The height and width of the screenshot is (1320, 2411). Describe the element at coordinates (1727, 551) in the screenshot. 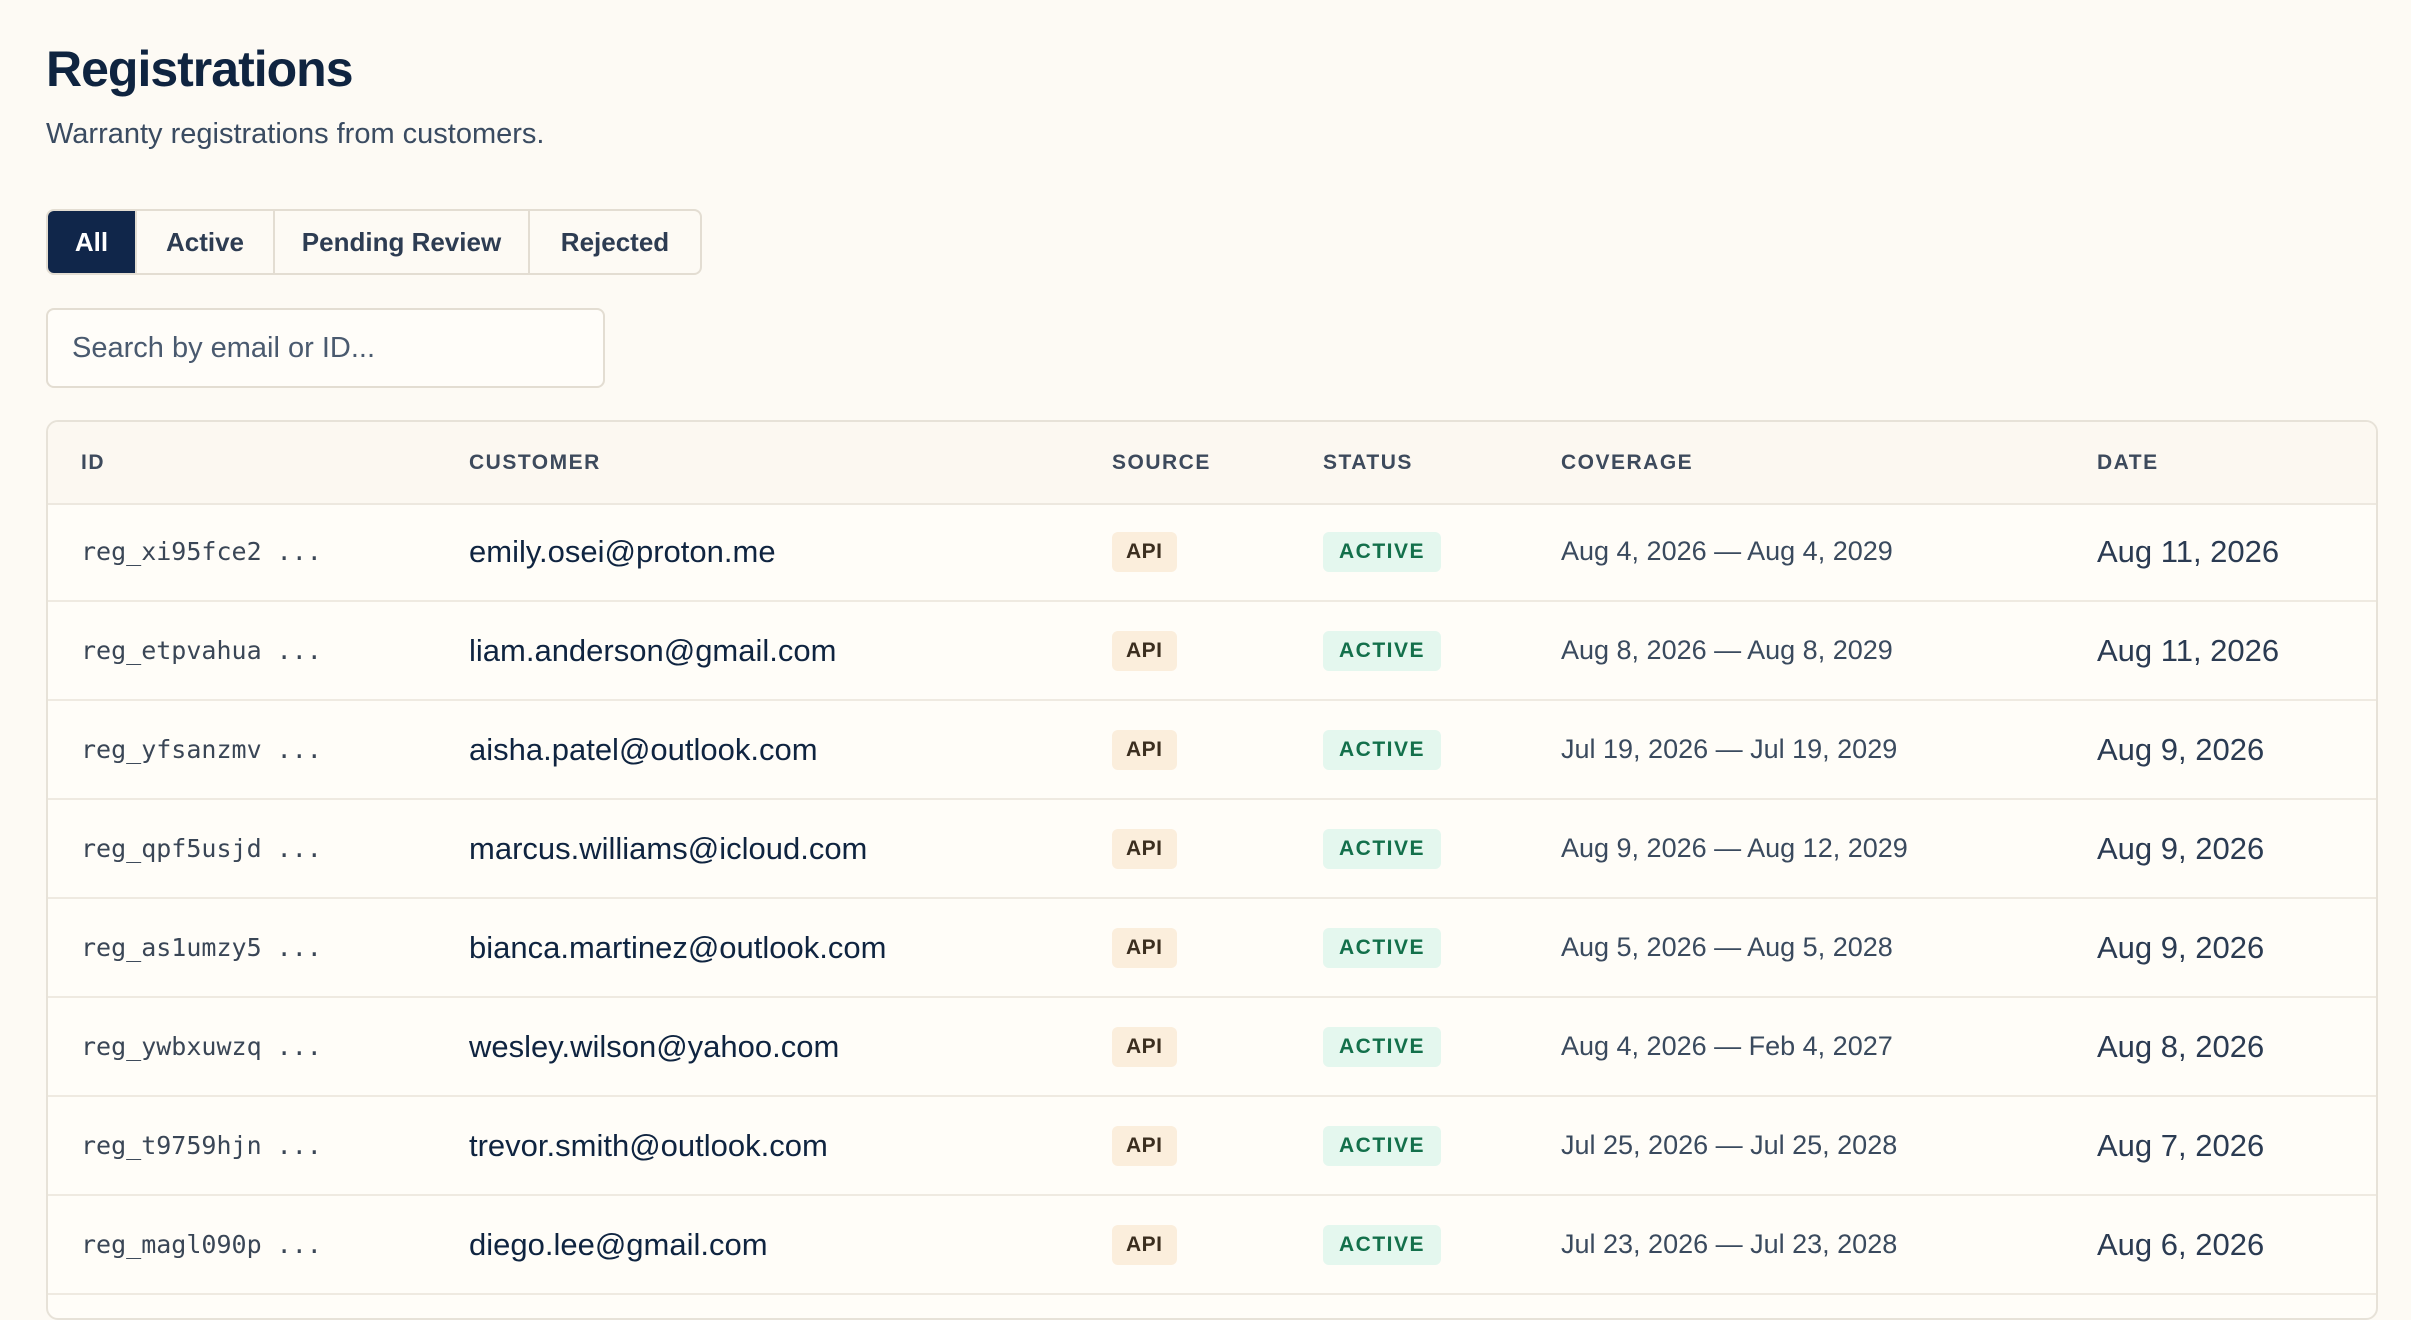

I see `coverage-range: Aug 4, 2026 — Aug 4, 2029` at that location.